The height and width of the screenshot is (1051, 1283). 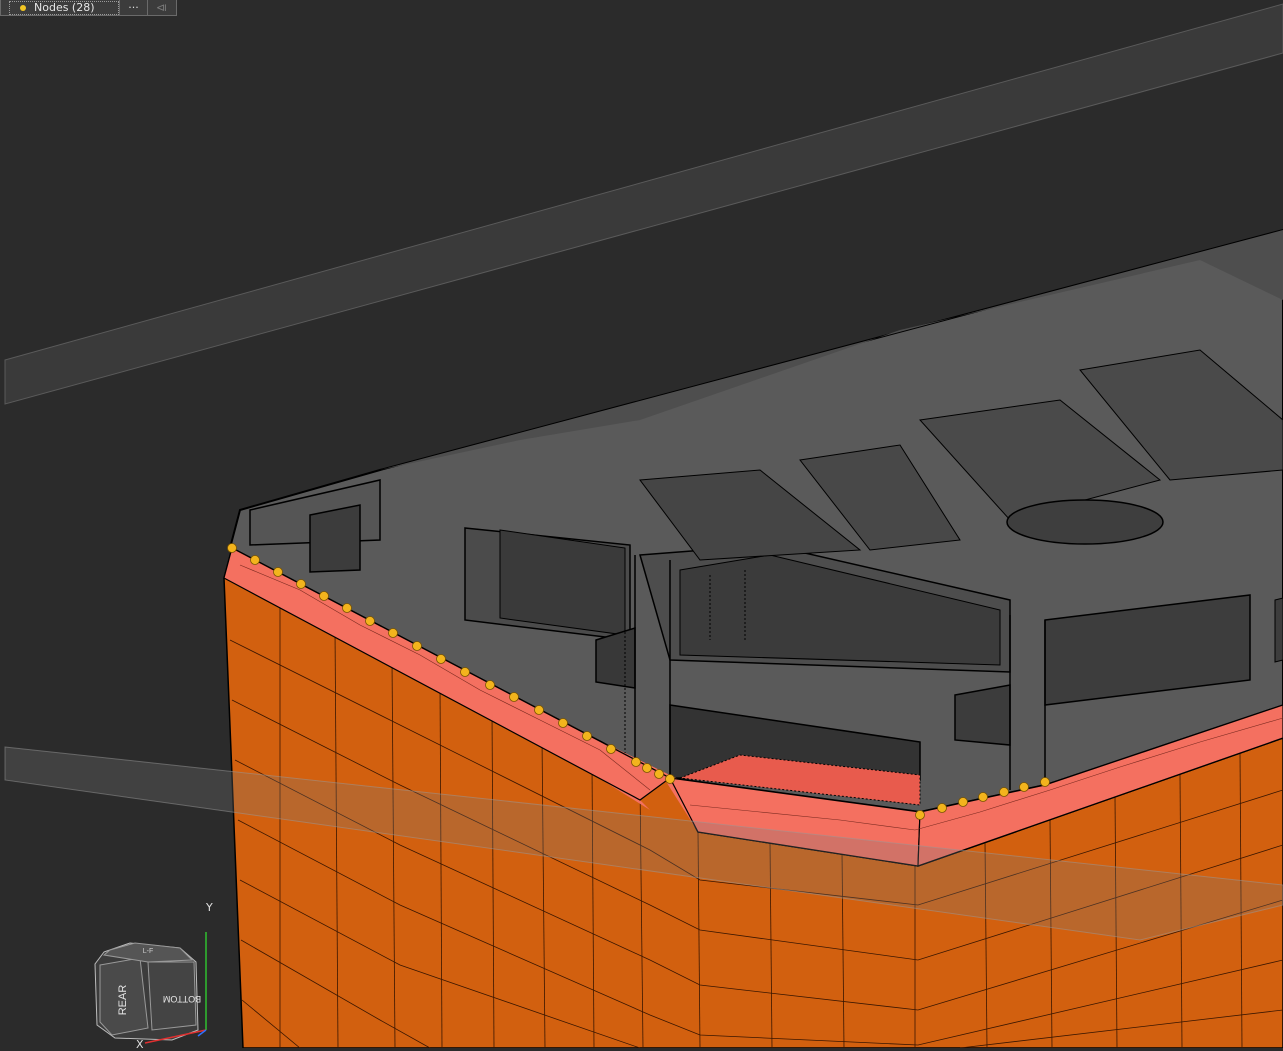 I want to click on selection-toolbar: Nodes (28) ··· ⧏, so click(x=88, y=8).